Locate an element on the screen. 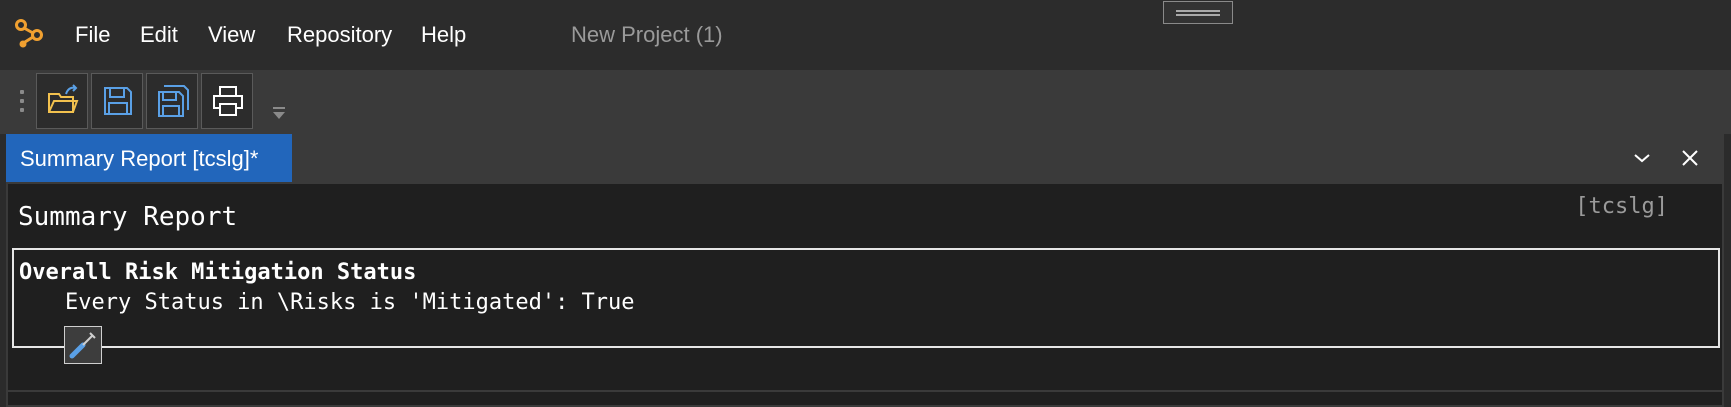 This screenshot has height=407, width=1731. divider is located at coordinates (865, 391).